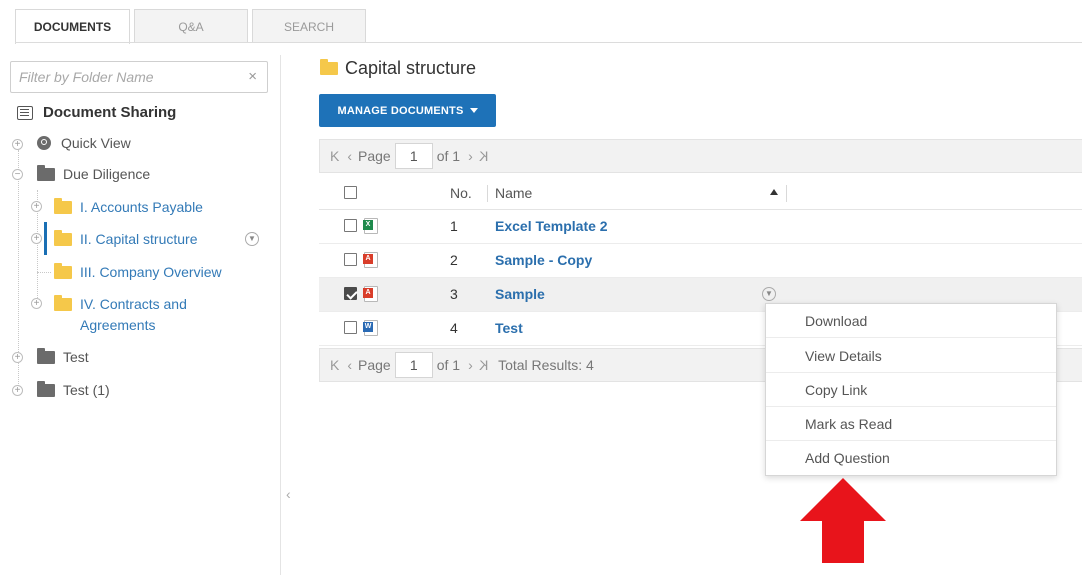 This screenshot has width=1082, height=575. What do you see at coordinates (911, 458) in the screenshot?
I see `menu-item-add-question: Add Question` at bounding box center [911, 458].